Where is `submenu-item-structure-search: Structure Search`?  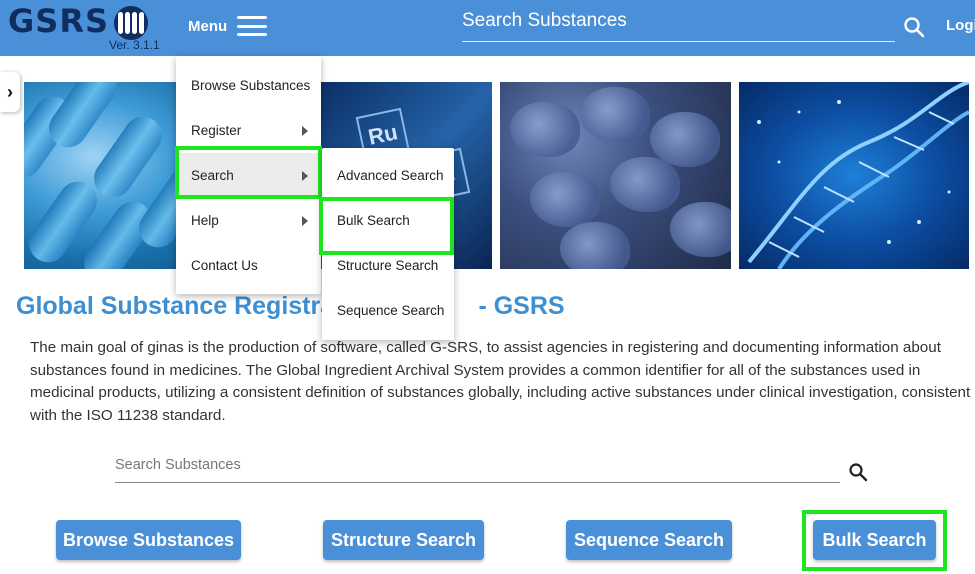
submenu-item-structure-search: Structure Search is located at coordinates (388, 265).